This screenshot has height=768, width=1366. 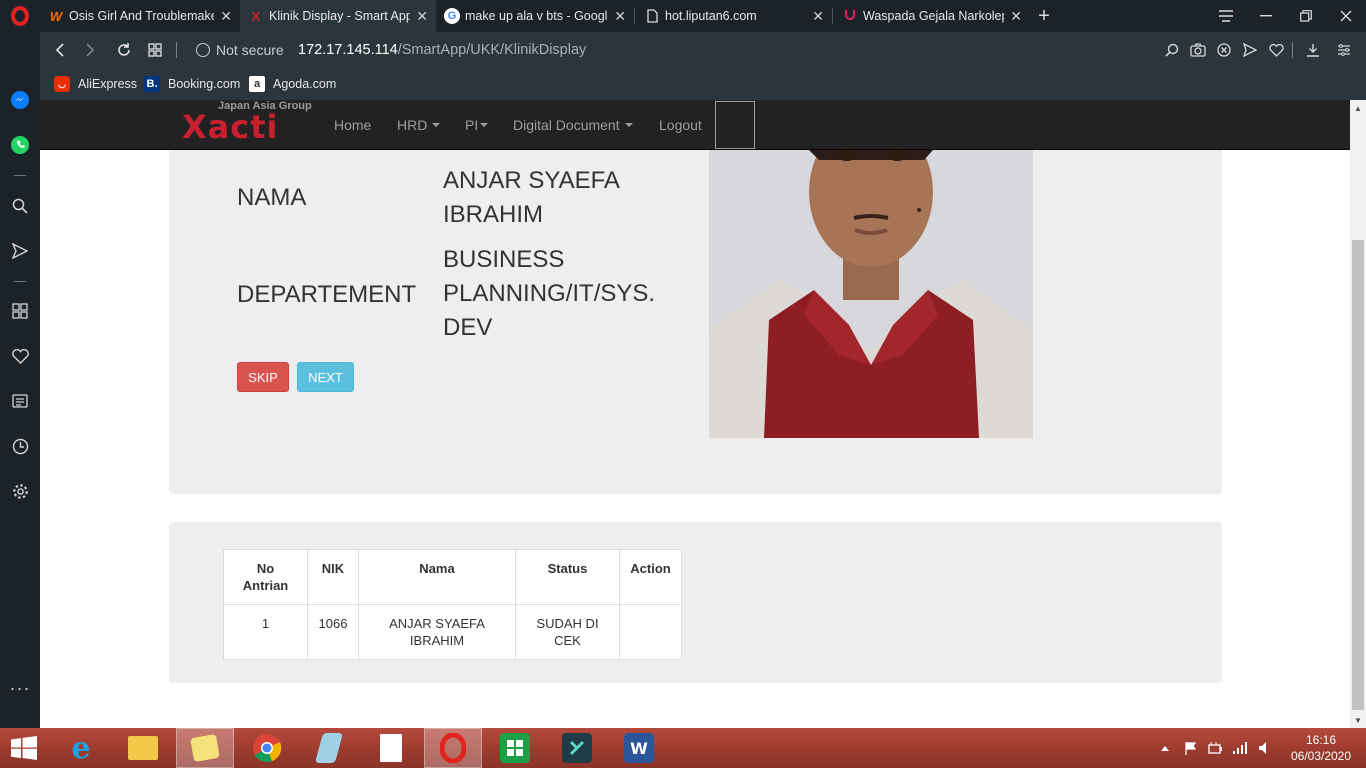 I want to click on signal-icon, so click(x=1240, y=748).